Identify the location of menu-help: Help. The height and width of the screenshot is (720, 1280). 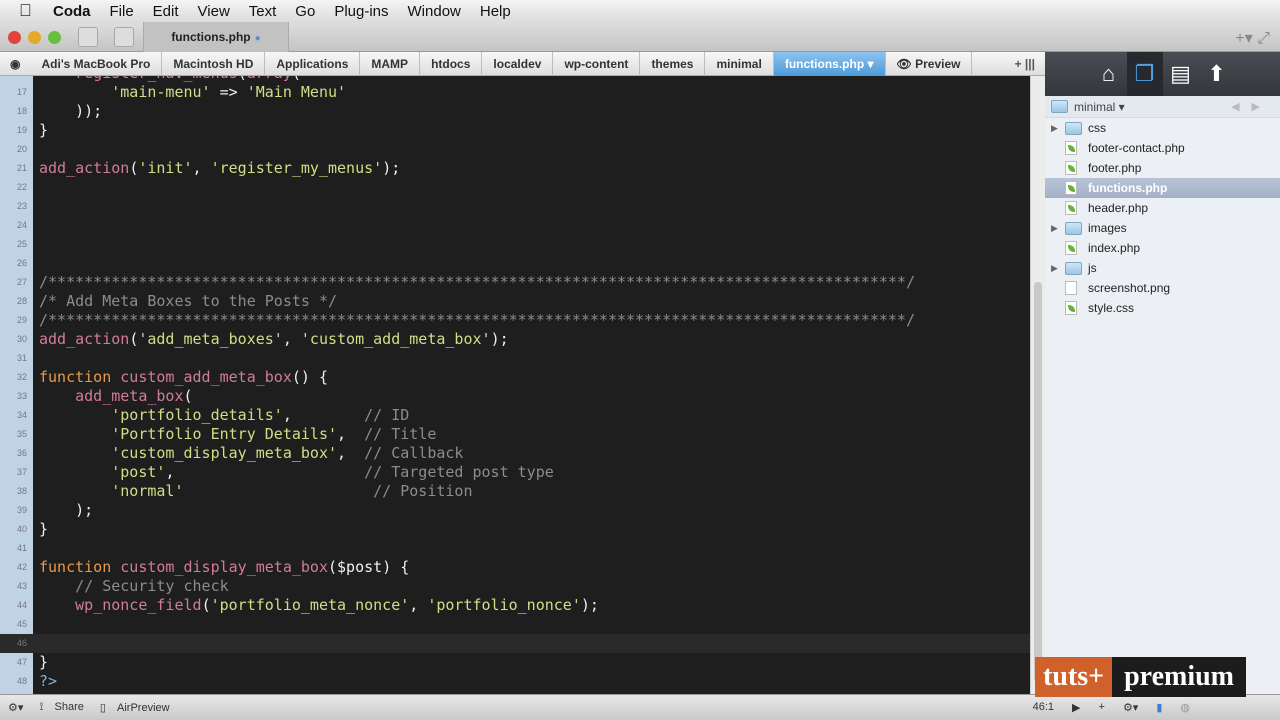
(495, 11).